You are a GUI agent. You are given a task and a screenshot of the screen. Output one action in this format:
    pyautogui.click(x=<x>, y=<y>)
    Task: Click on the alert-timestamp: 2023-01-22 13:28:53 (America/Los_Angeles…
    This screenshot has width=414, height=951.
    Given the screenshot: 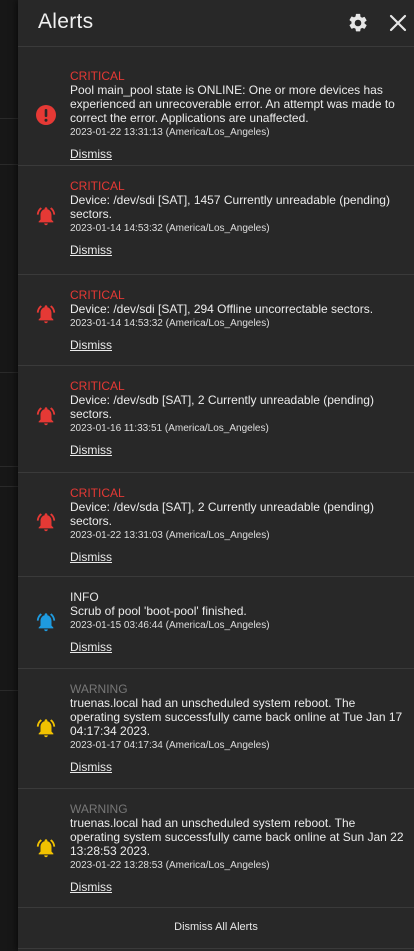 What is the action you would take?
    pyautogui.click(x=170, y=865)
    